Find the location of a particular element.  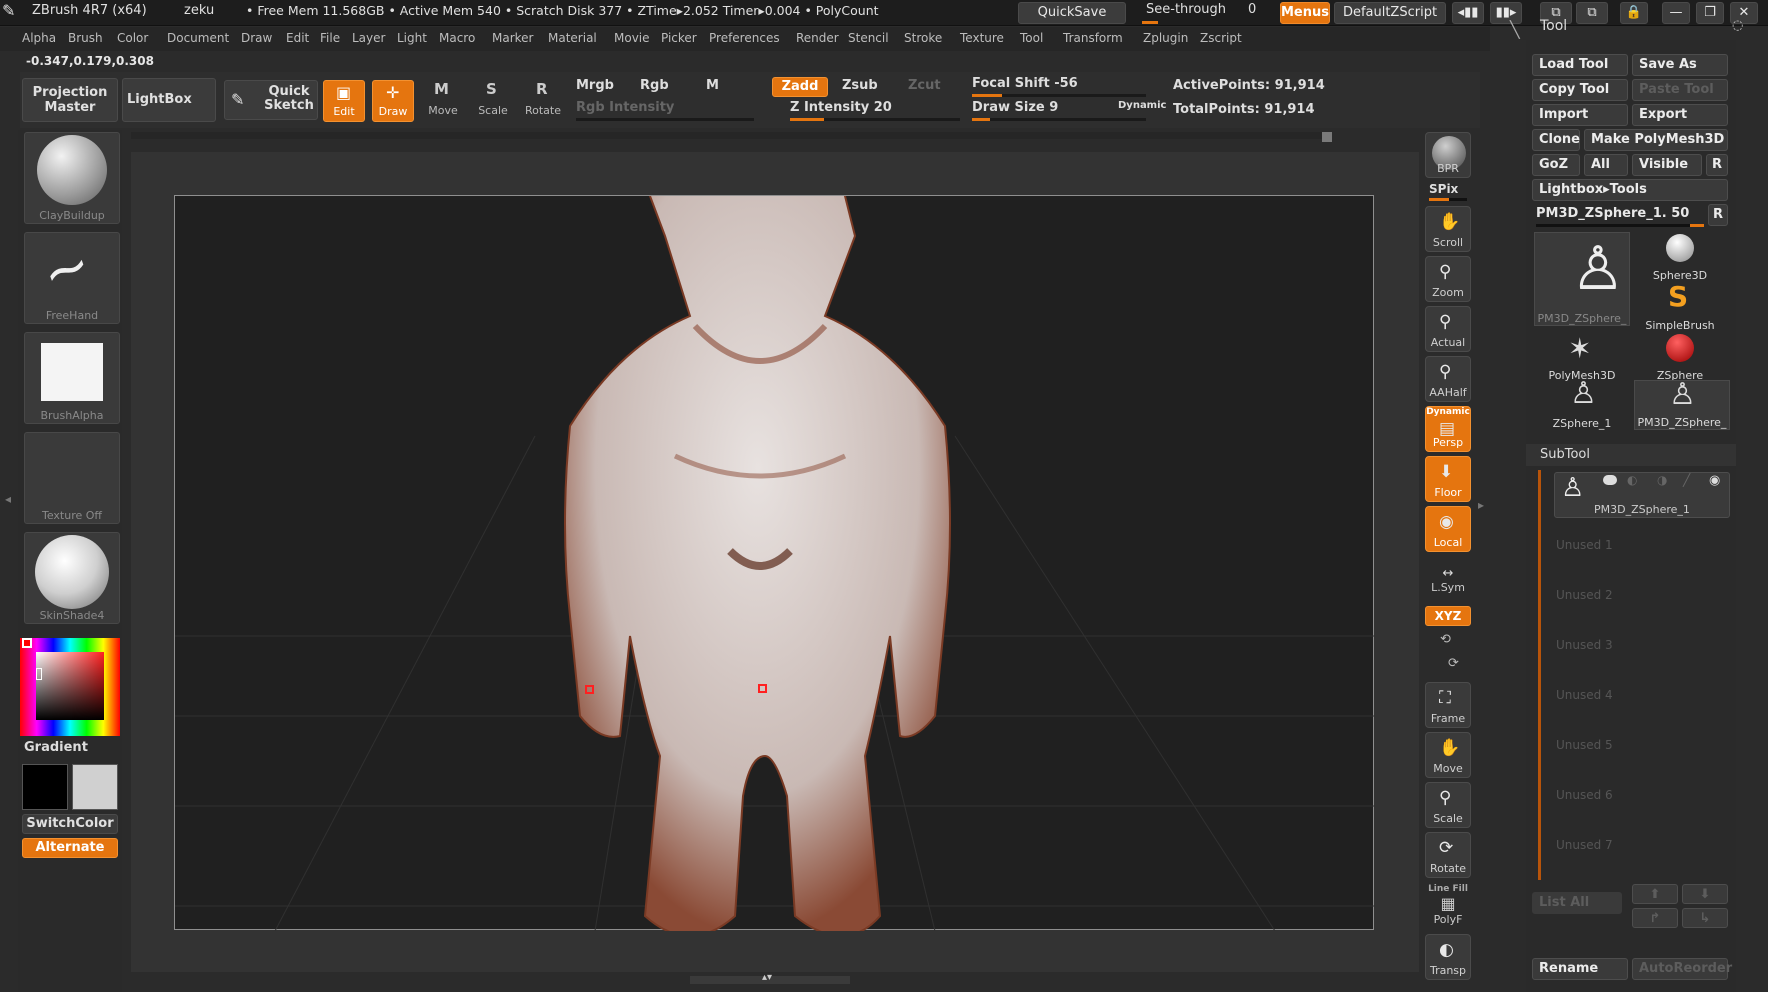

tool-sphere3d: Sphere3D is located at coordinates (1680, 257).